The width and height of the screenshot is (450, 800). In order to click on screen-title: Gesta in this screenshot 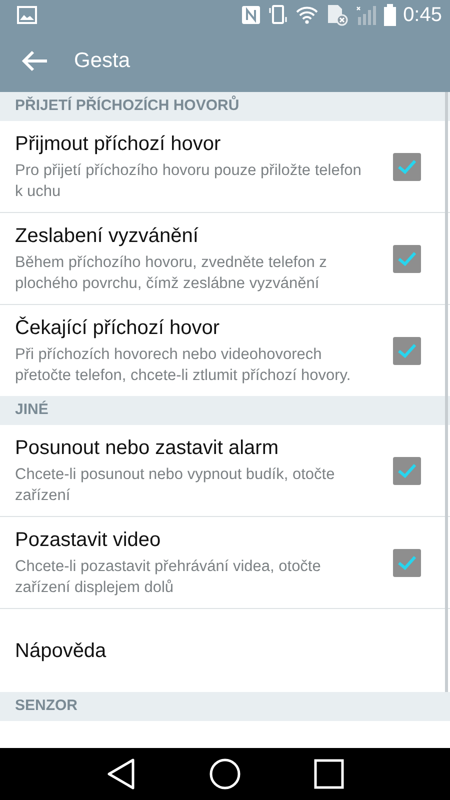, I will do `click(102, 61)`.